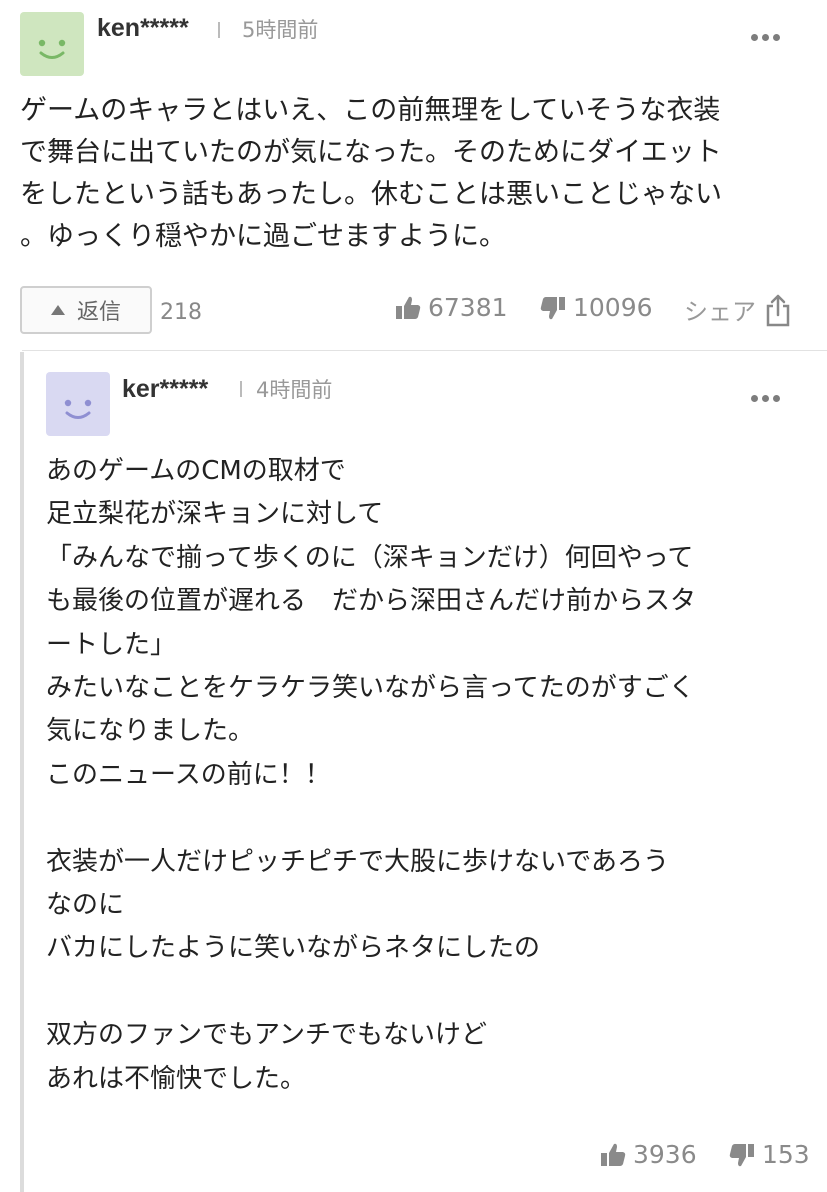 This screenshot has width=827, height=1192. I want to click on dislike-button: 10096, so click(596, 307).